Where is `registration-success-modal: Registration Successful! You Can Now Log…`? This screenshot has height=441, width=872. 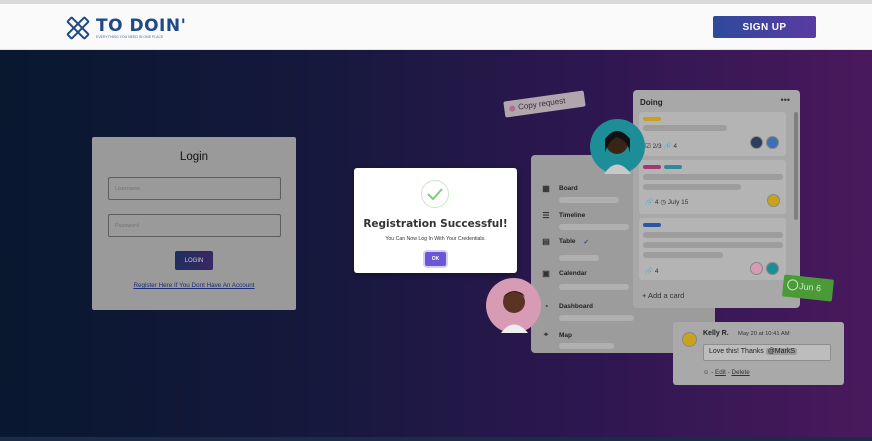
registration-success-modal: Registration Successful! You Can Now Log… is located at coordinates (435, 220).